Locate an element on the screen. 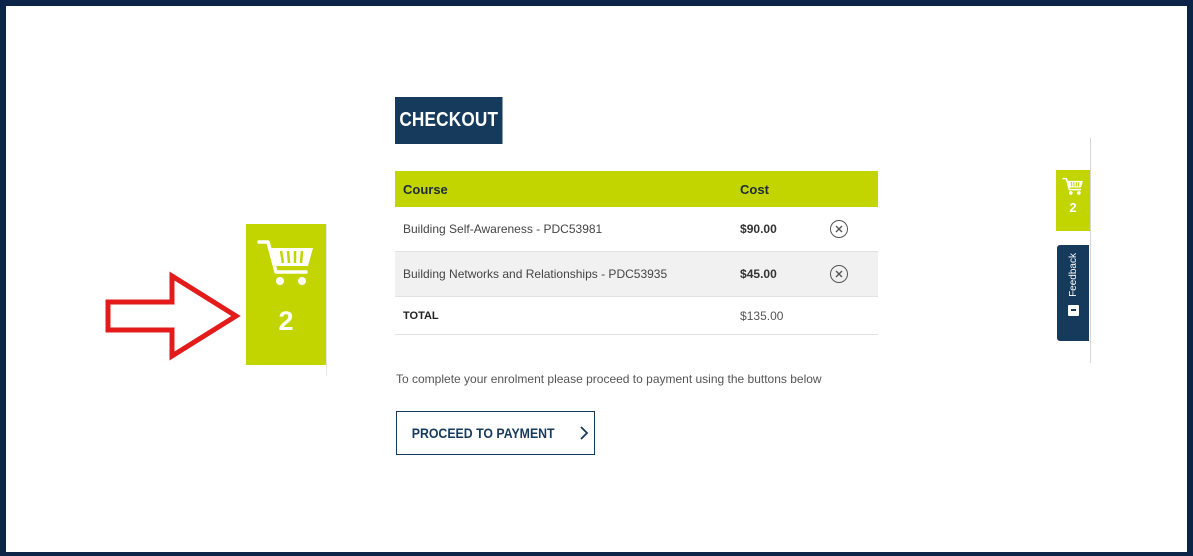 The height and width of the screenshot is (556, 1193). right-arrow-outline-icon is located at coordinates (173, 316).